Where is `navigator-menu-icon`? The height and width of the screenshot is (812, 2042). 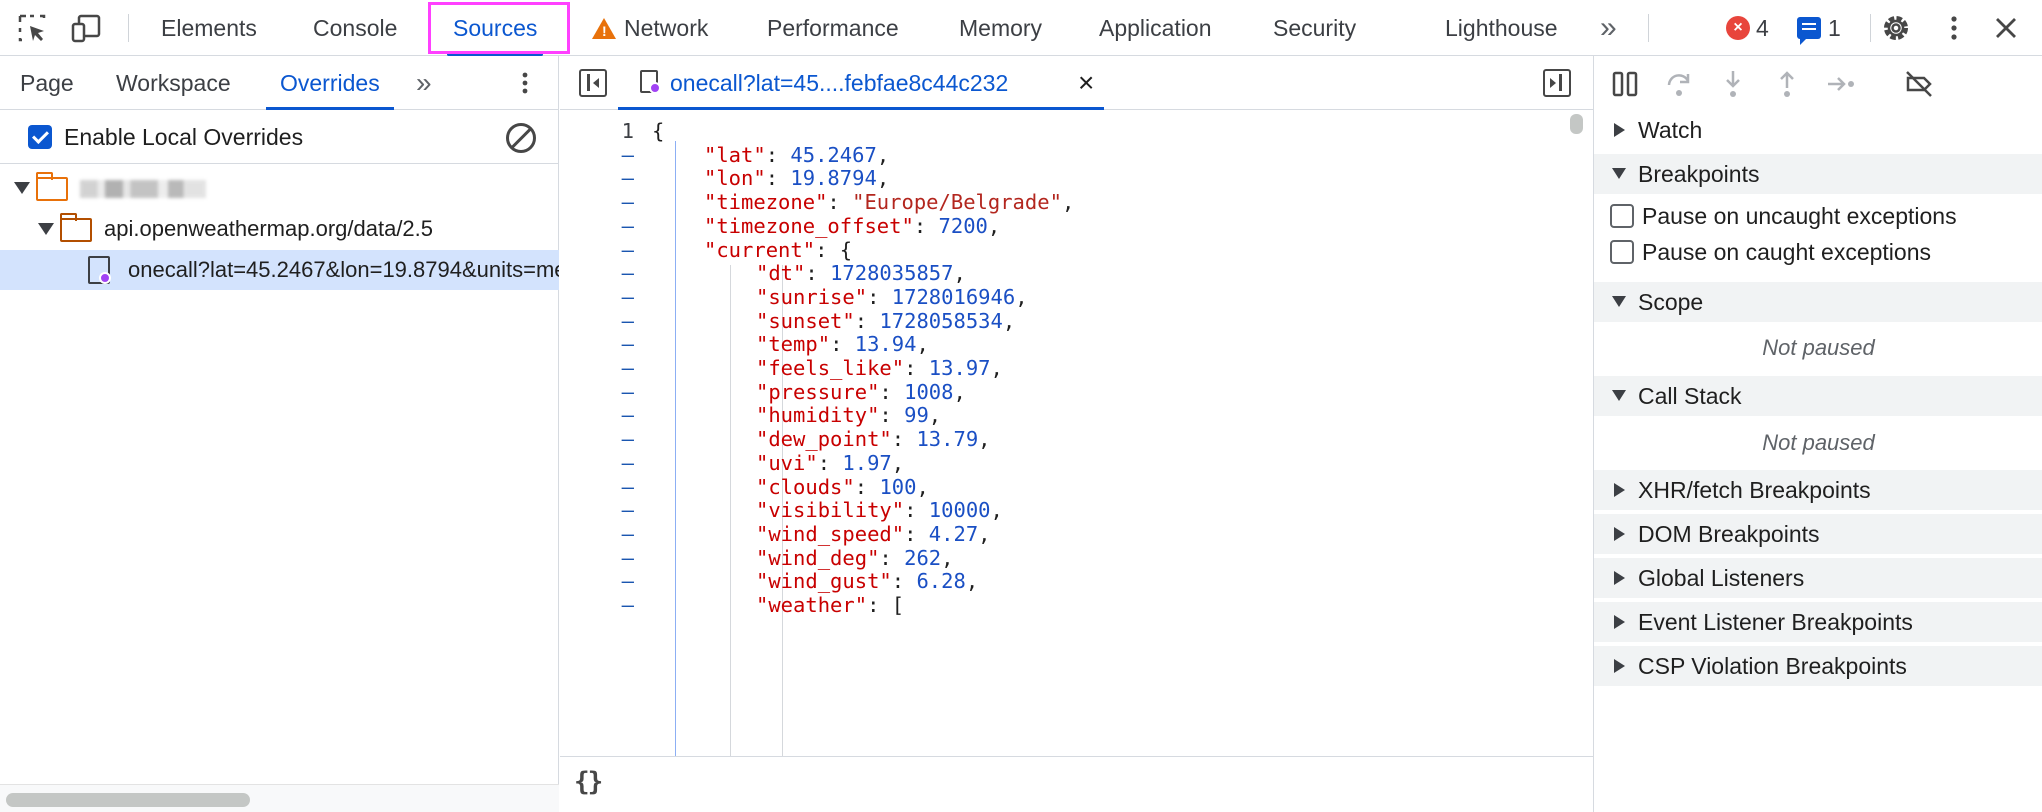 navigator-menu-icon is located at coordinates (525, 83).